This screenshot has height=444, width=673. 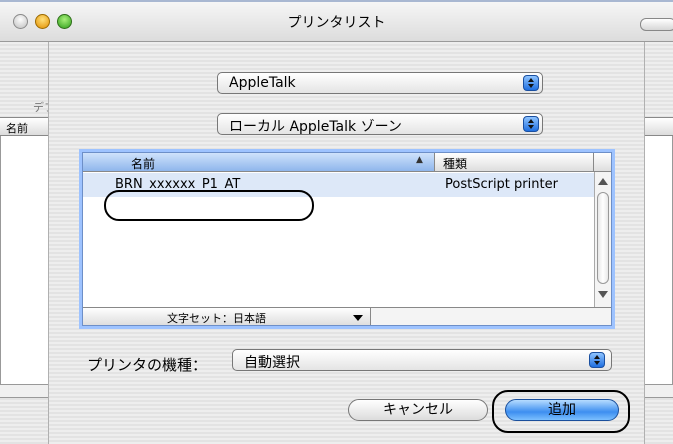 I want to click on charset-label: 文字セット：日本語, so click(x=216, y=318).